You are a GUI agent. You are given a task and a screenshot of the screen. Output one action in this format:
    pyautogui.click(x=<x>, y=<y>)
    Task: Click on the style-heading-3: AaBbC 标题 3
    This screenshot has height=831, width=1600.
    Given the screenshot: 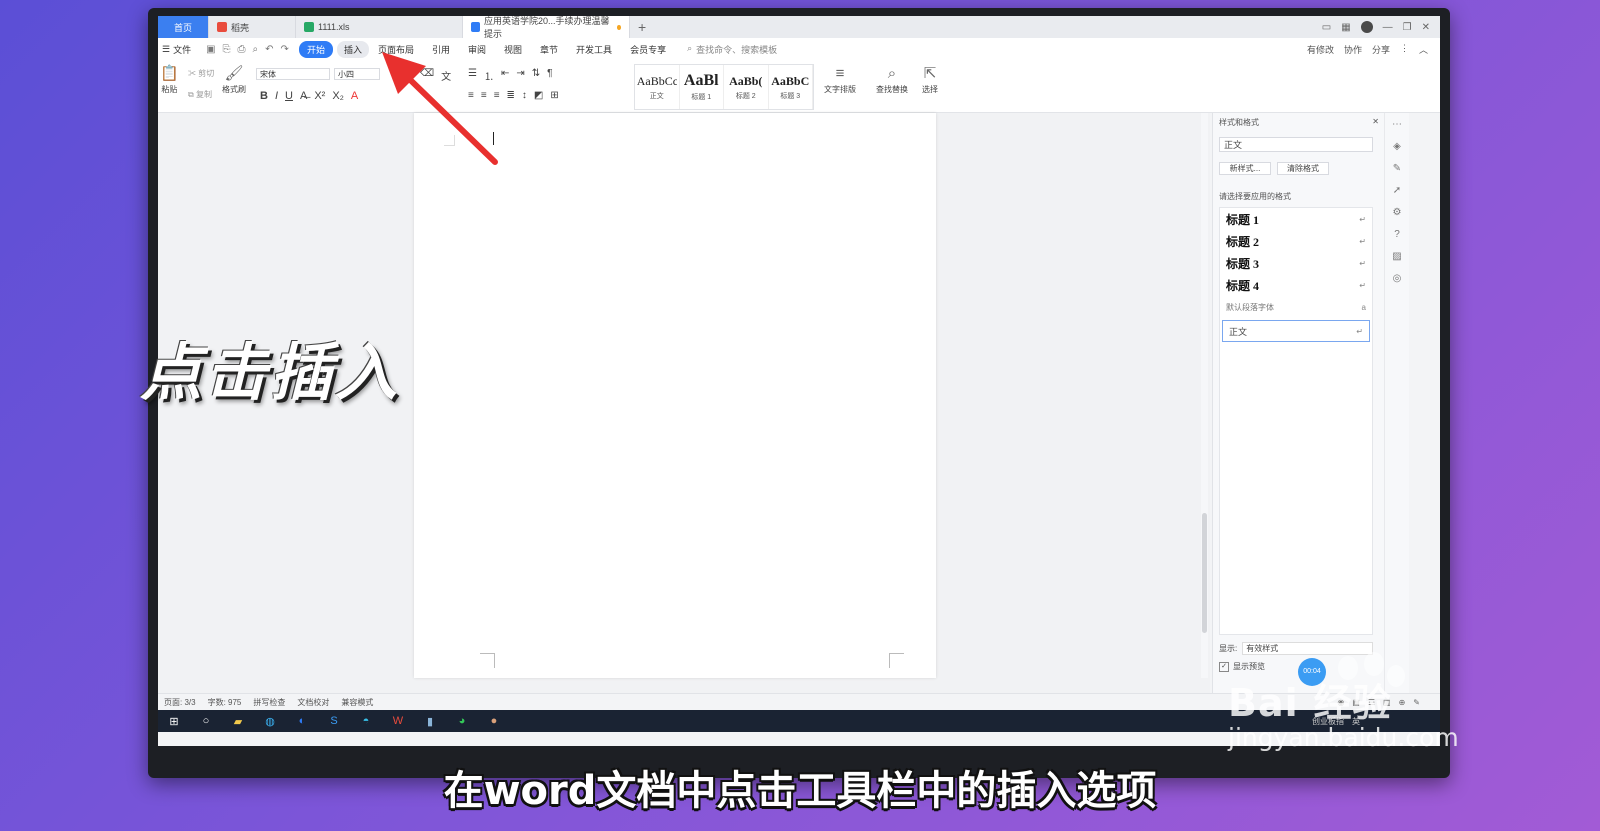 What is the action you would take?
    pyautogui.click(x=791, y=87)
    